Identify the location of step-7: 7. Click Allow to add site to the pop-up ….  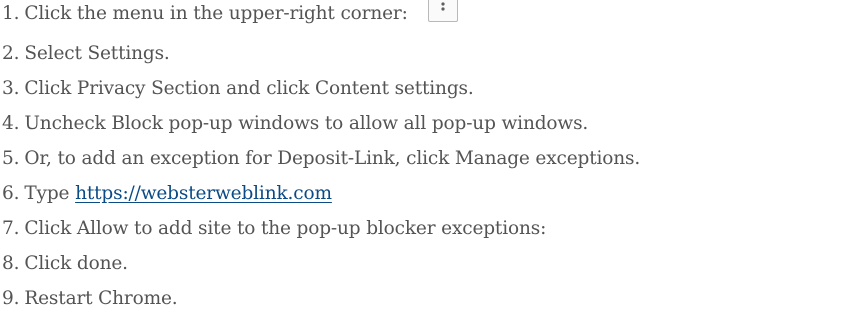
(274, 229).